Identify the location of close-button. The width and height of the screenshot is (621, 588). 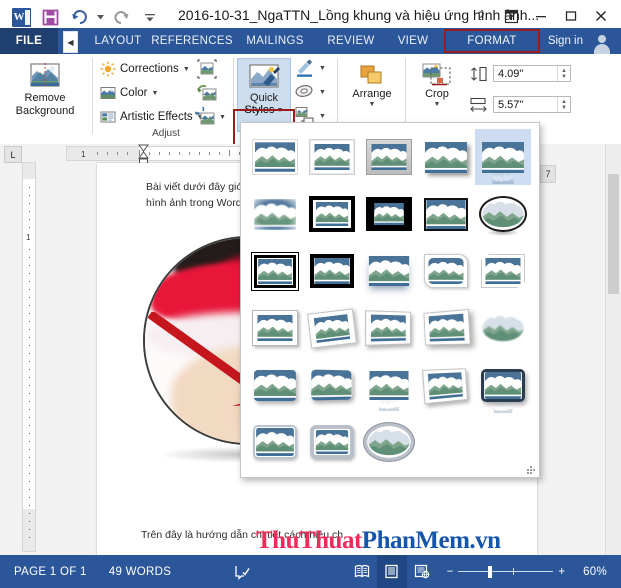
(601, 16).